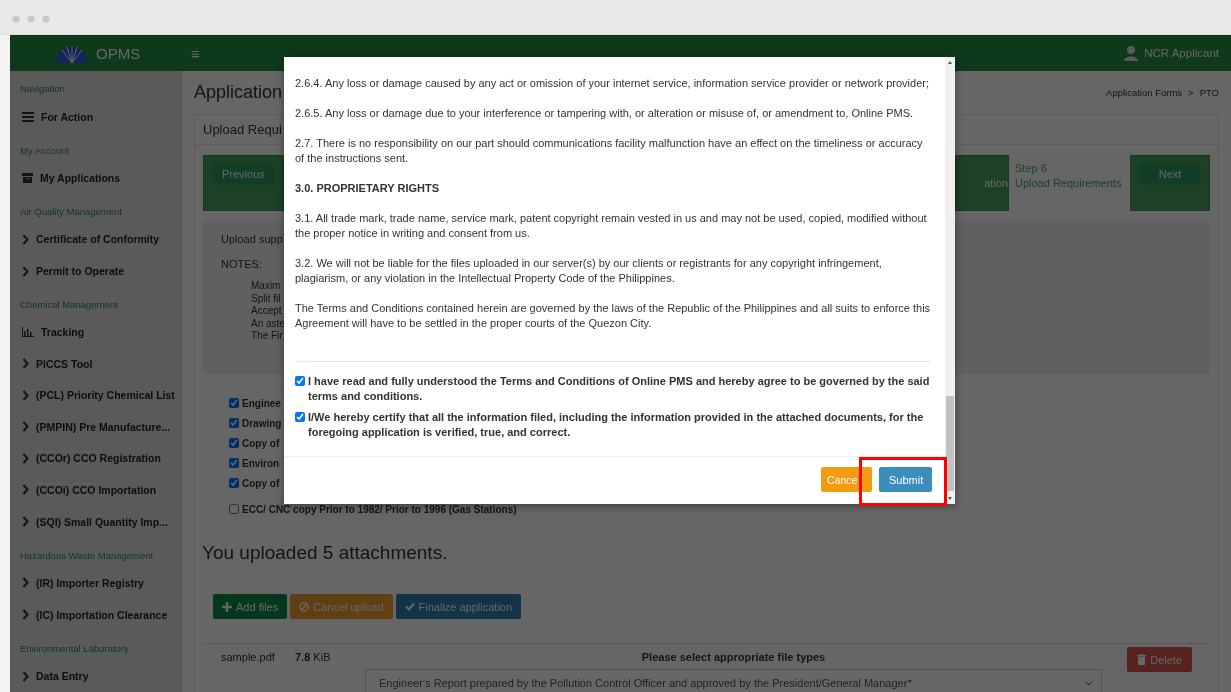 The width and height of the screenshot is (1231, 692). Describe the element at coordinates (589, 271) in the screenshot. I see `terms-paragraph: 3.2. We will not be liable for the files uploaded in our server(s) by our clients or registrants for any copyright infringement, plagiarism, or any violation in the Intellectual Property Code of the Philippines.` at that location.